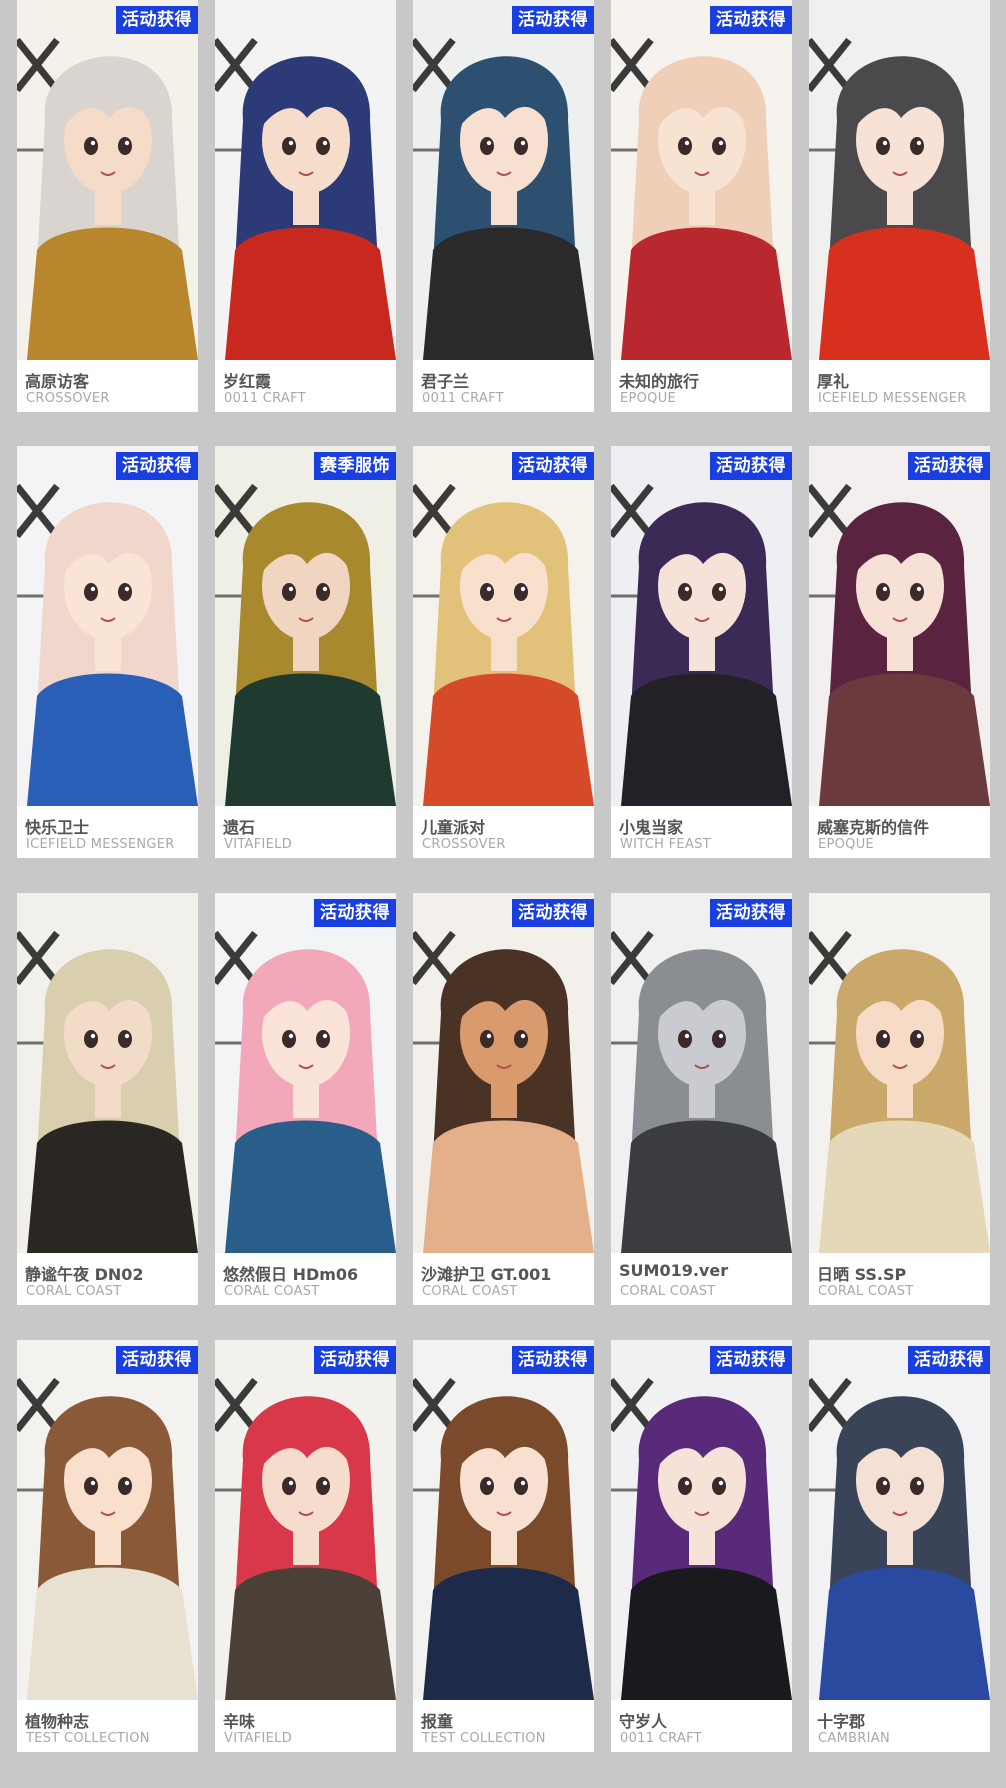 The width and height of the screenshot is (1006, 1788). I want to click on skin-card: 活动获得报童 TEST COLLECTION, so click(503, 1546).